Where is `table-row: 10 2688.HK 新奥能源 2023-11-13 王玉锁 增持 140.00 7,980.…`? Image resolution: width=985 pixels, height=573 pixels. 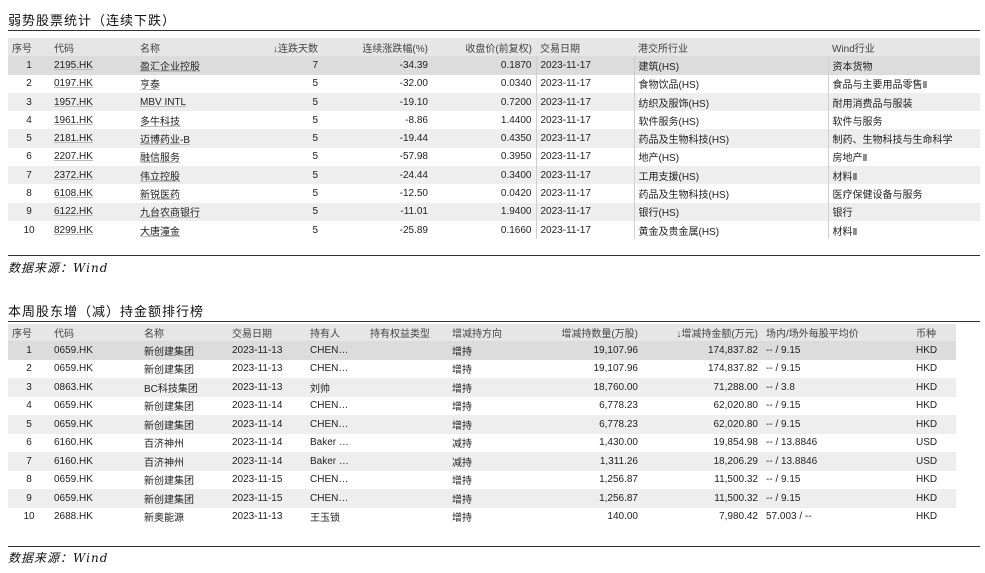
table-row: 10 2688.HK 新奥能源 2023-11-13 王玉锁 增持 140.00 7,980.… is located at coordinates (482, 516).